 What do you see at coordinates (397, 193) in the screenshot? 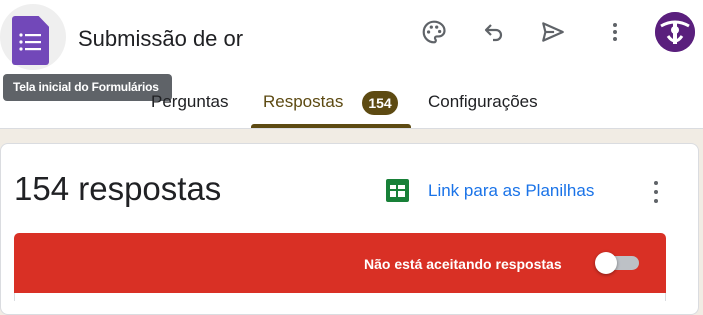
I see `sheets-icon` at bounding box center [397, 193].